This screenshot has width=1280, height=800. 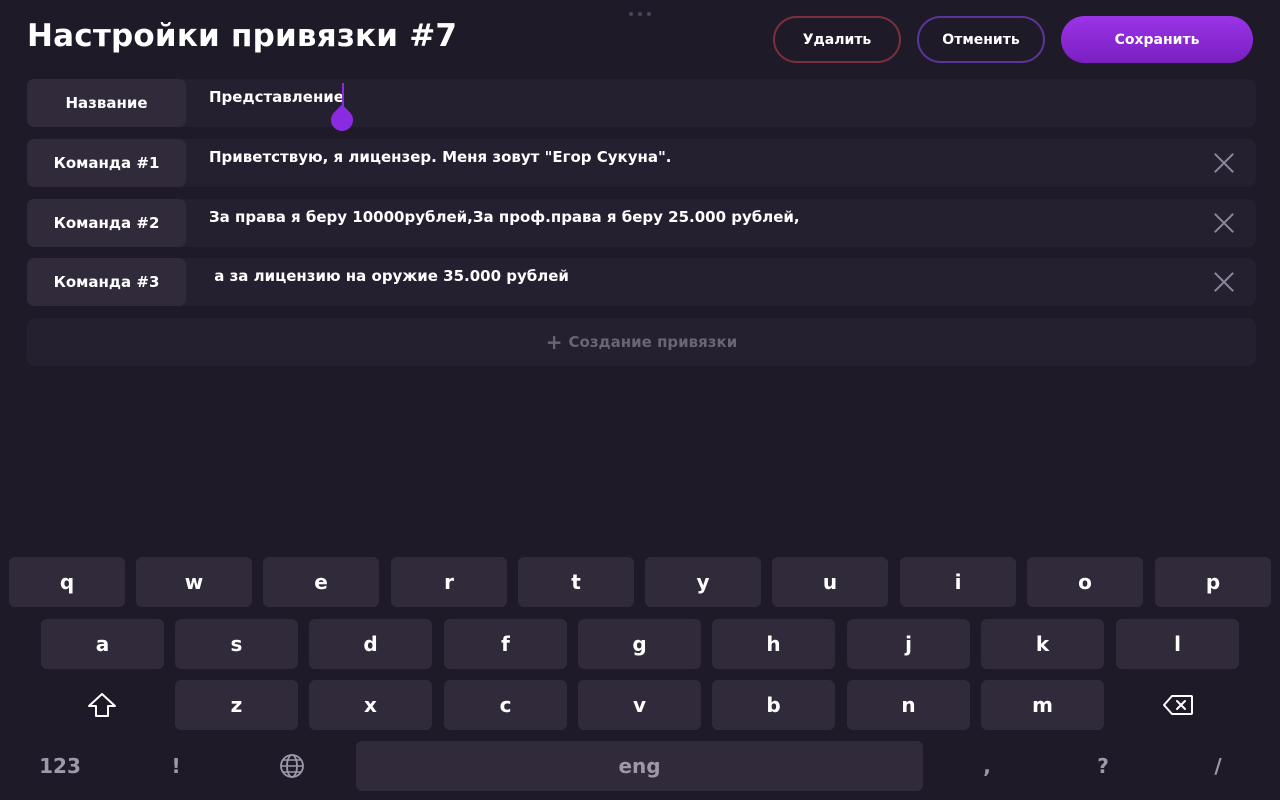 What do you see at coordinates (67, 582) in the screenshot?
I see `key-q: q` at bounding box center [67, 582].